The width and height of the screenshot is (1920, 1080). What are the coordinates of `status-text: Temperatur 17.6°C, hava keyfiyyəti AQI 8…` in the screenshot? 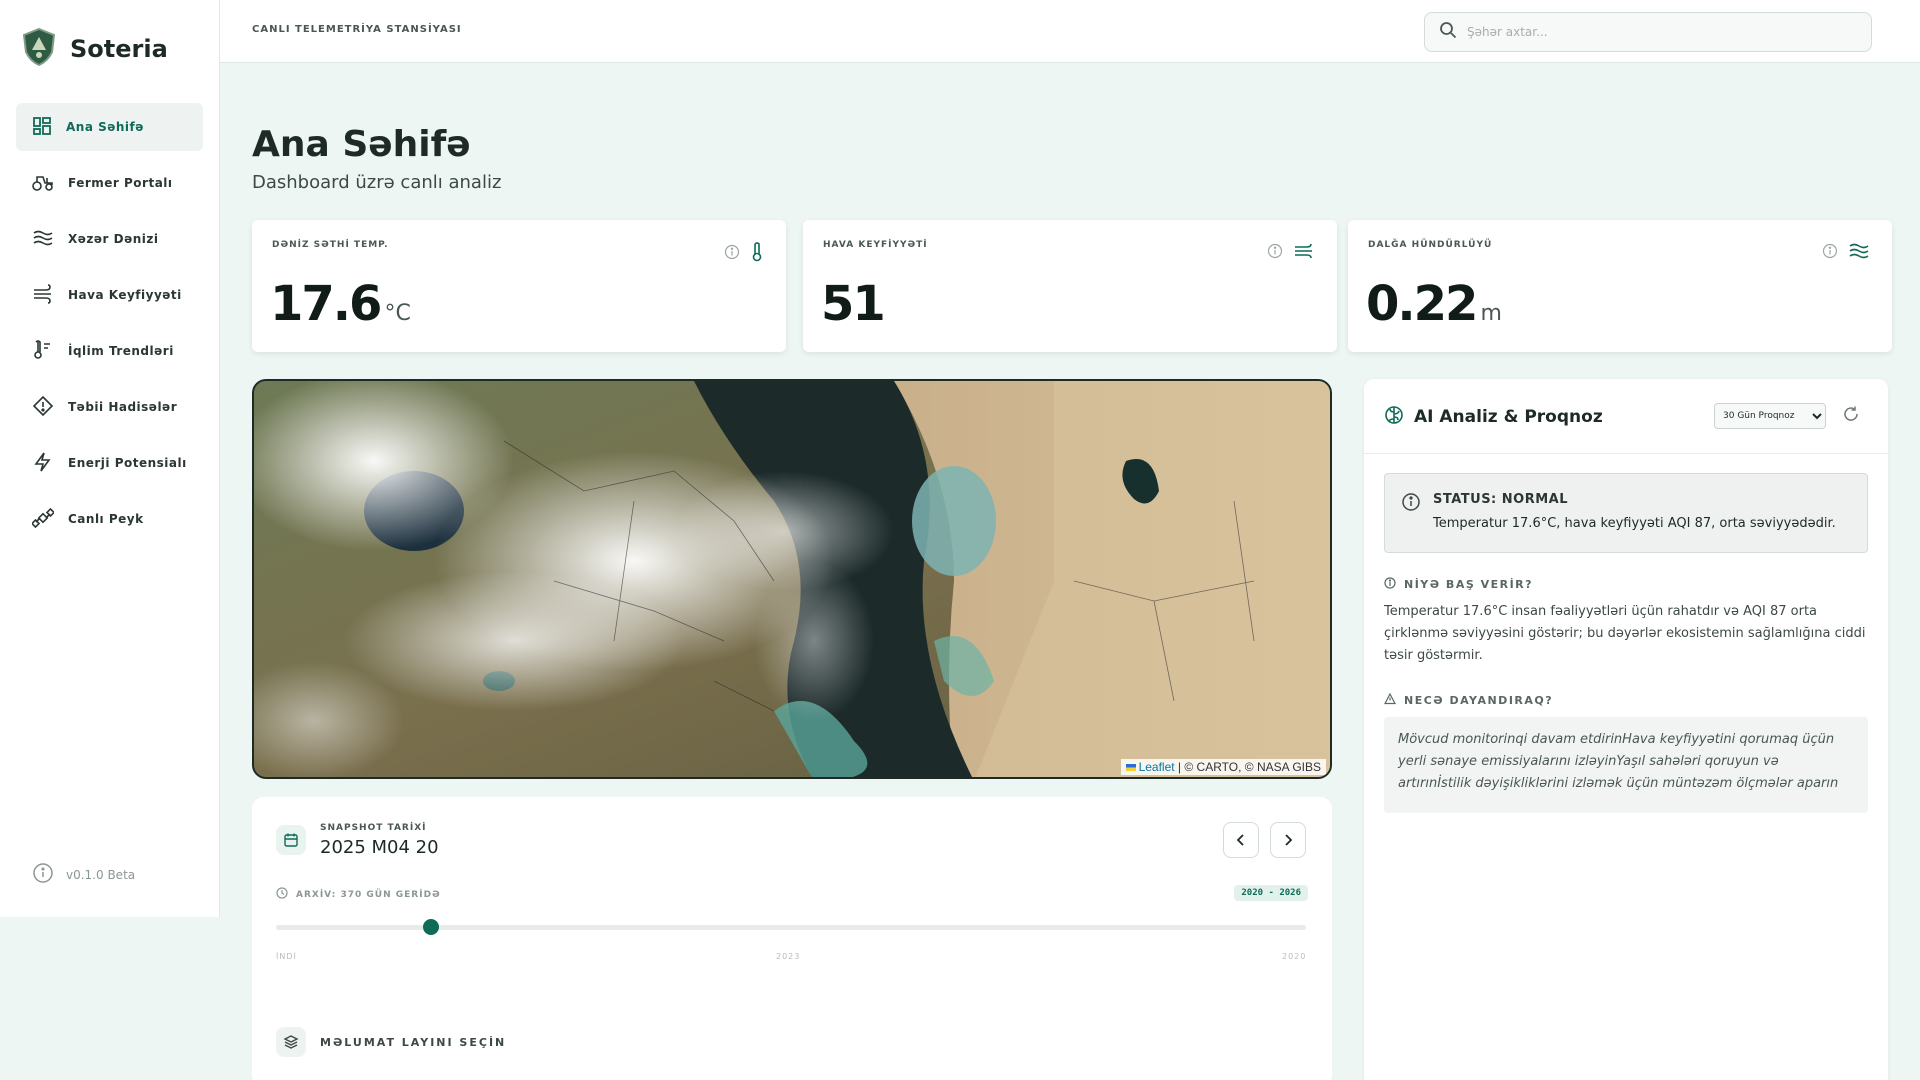 It's located at (1634, 523).